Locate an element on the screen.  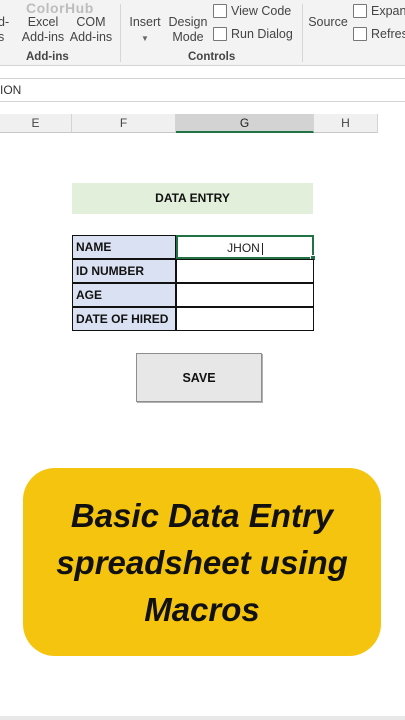
bottom-edge is located at coordinates (202, 718).